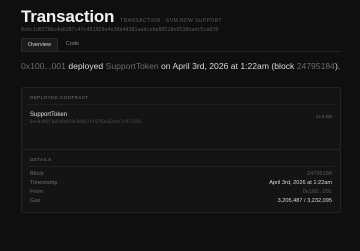  Describe the element at coordinates (300, 183) in the screenshot. I see `detail-value-timestamp: April 3rd, 2026 at 1:22am` at that location.